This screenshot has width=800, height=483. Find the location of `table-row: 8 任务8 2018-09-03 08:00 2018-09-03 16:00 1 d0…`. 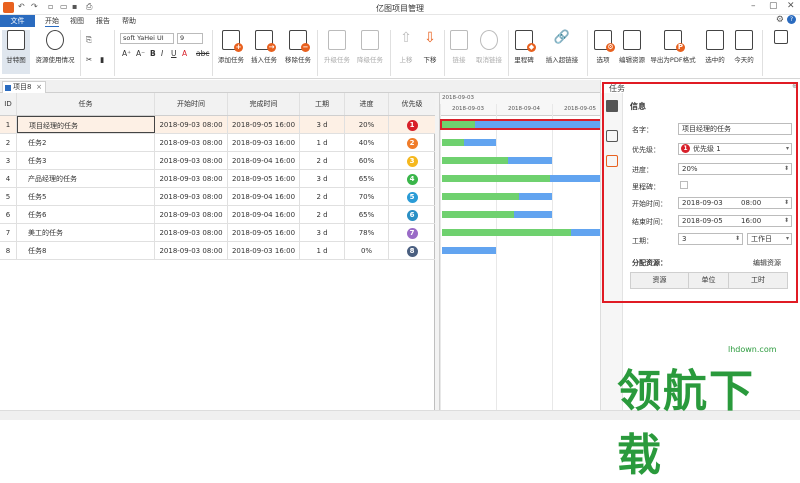

table-row: 8 任务8 2018-09-03 08:00 2018-09-03 16:00 1 d0… is located at coordinates (217, 251).